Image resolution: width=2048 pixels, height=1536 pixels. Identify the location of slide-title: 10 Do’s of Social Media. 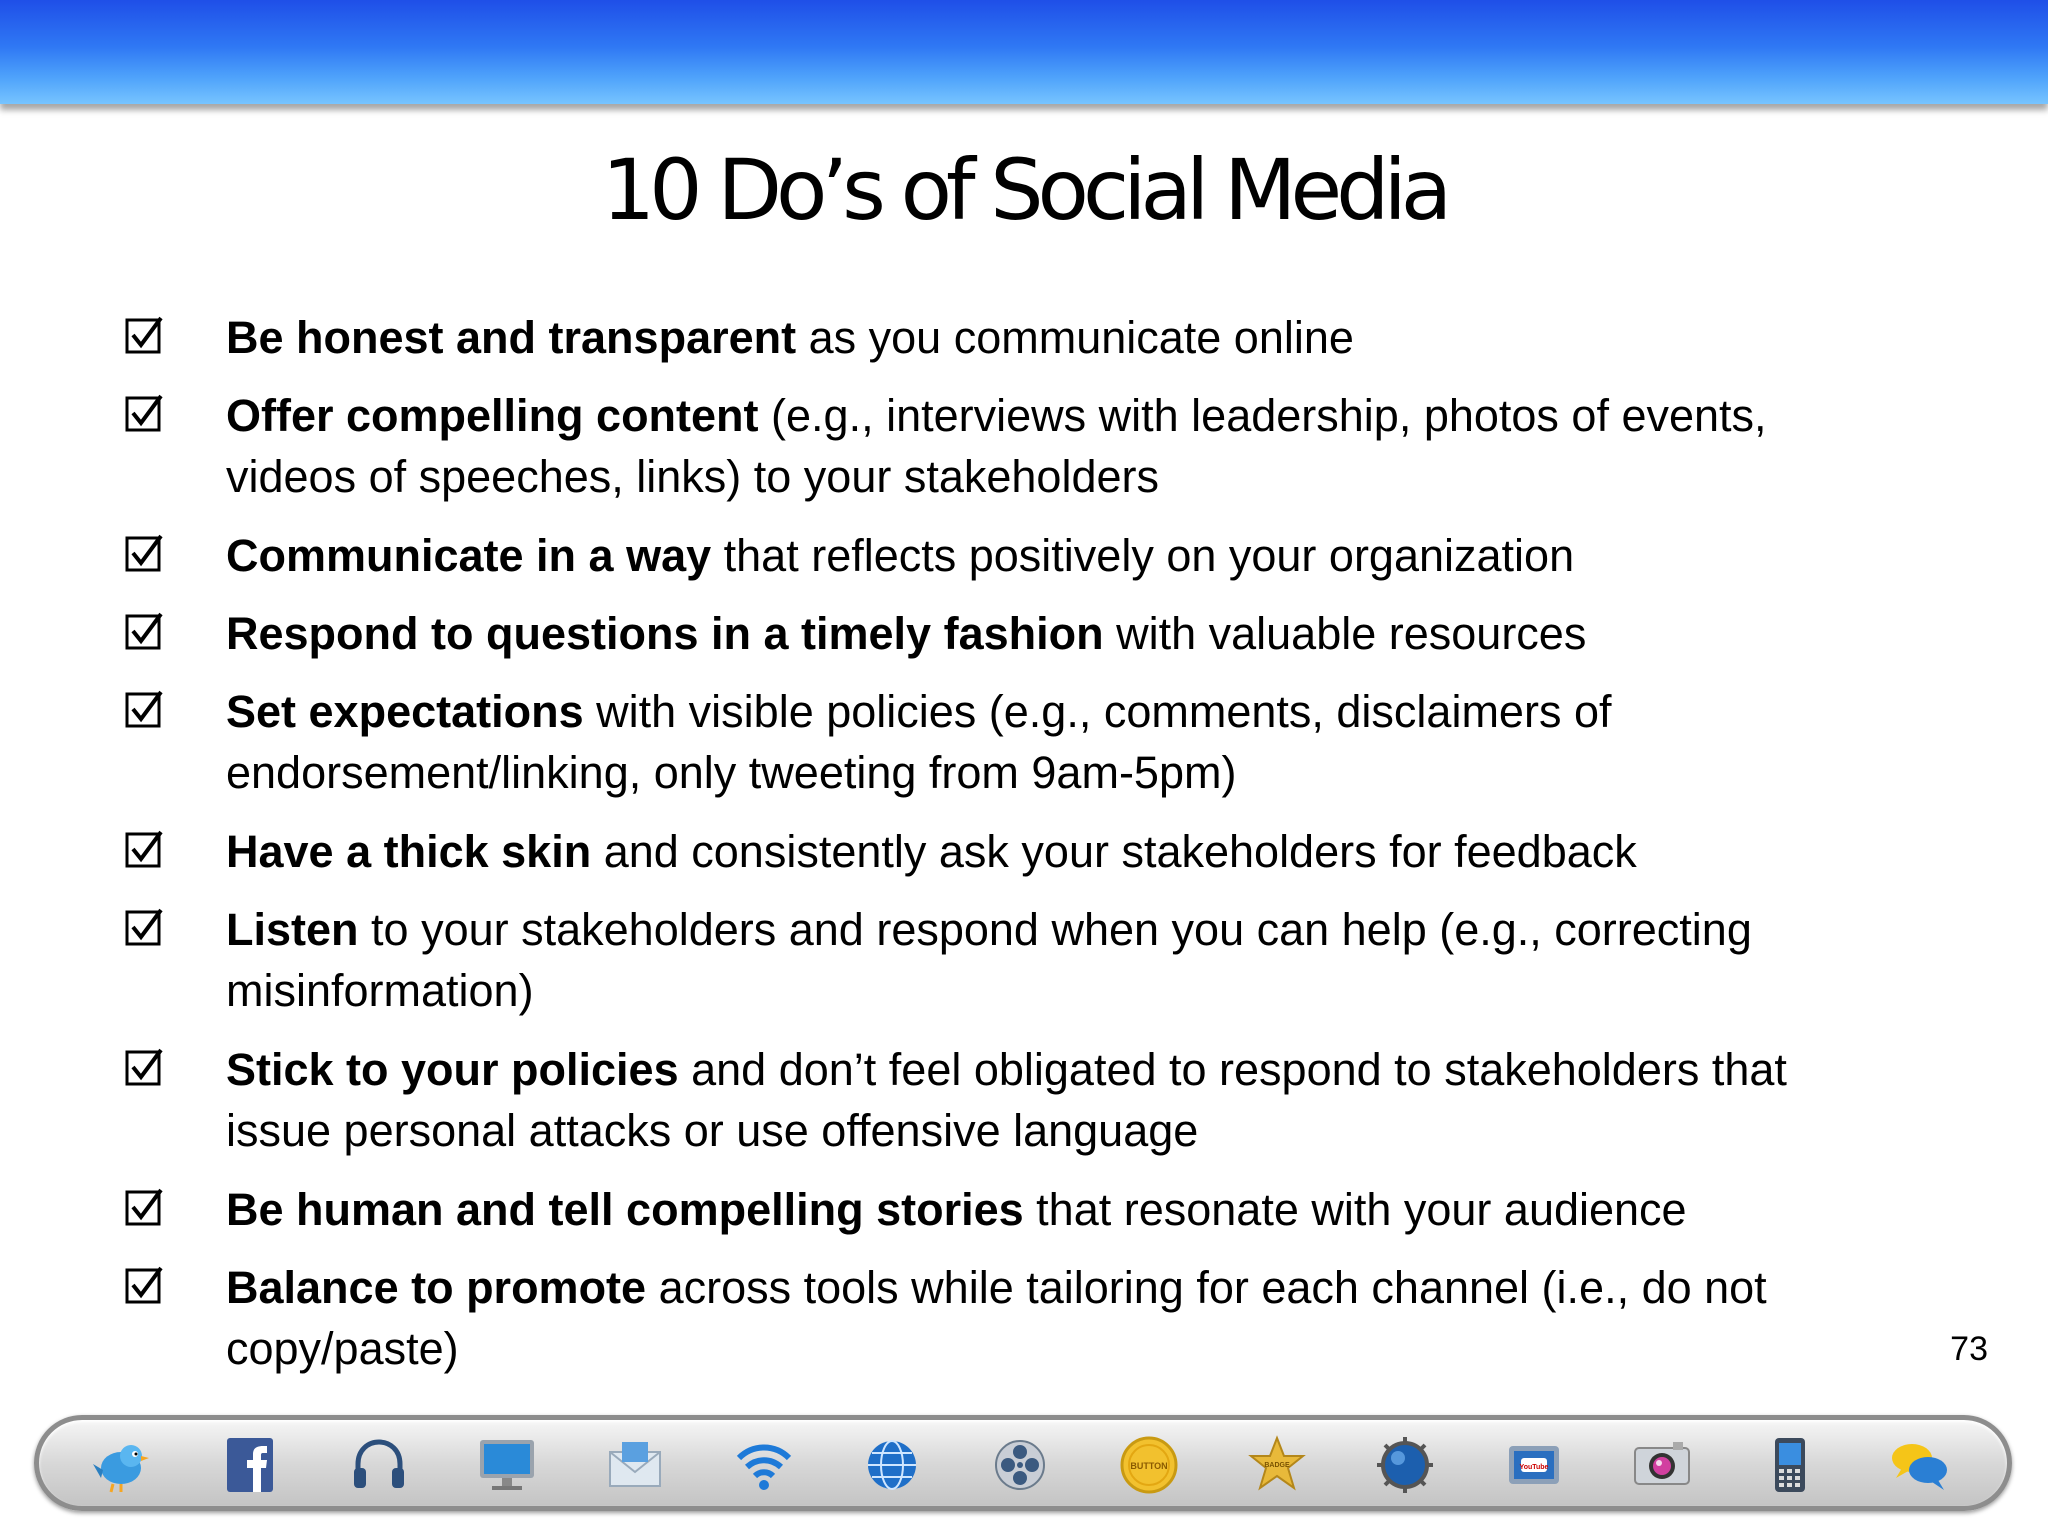
(1027, 190).